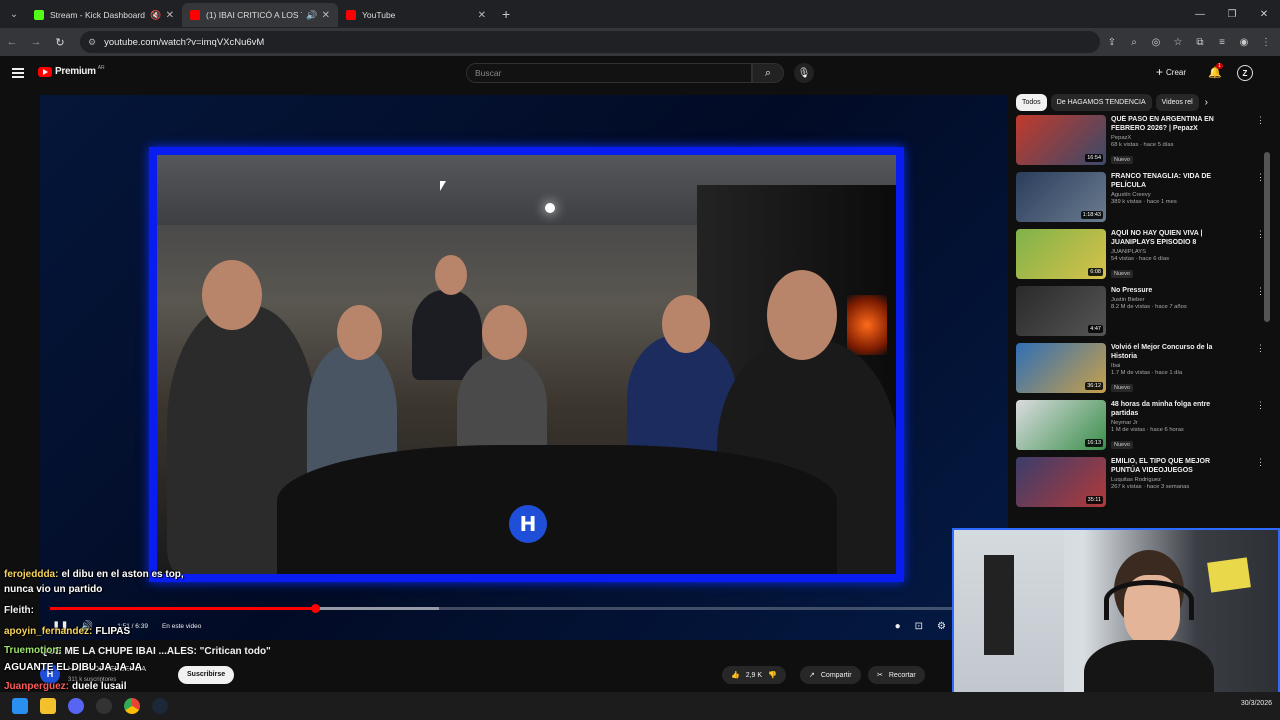 The width and height of the screenshot is (1280, 720). I want to click on toolbar-icons: ⇪ ⌕ ◎ ☆ ⧉ ≡ ◉ ⋮, so click(1189, 42).